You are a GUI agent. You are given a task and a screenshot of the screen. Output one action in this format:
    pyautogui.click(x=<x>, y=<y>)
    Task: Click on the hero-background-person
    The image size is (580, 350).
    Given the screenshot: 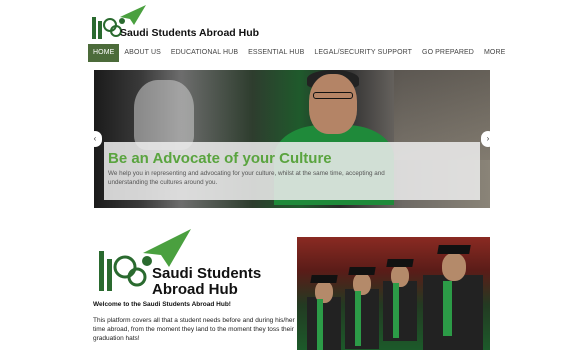 What is the action you would take?
    pyautogui.click(x=164, y=115)
    